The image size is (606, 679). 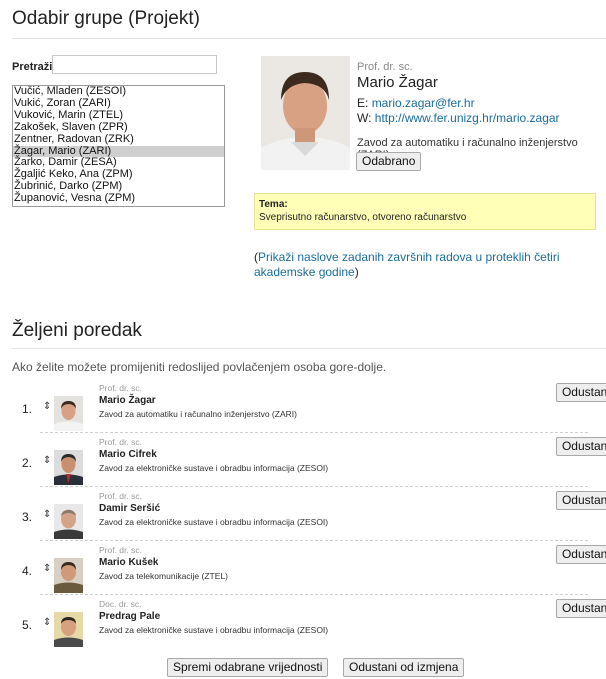 I want to click on save-selection-button: Spremi odabrane vrijednosti, so click(x=248, y=667).